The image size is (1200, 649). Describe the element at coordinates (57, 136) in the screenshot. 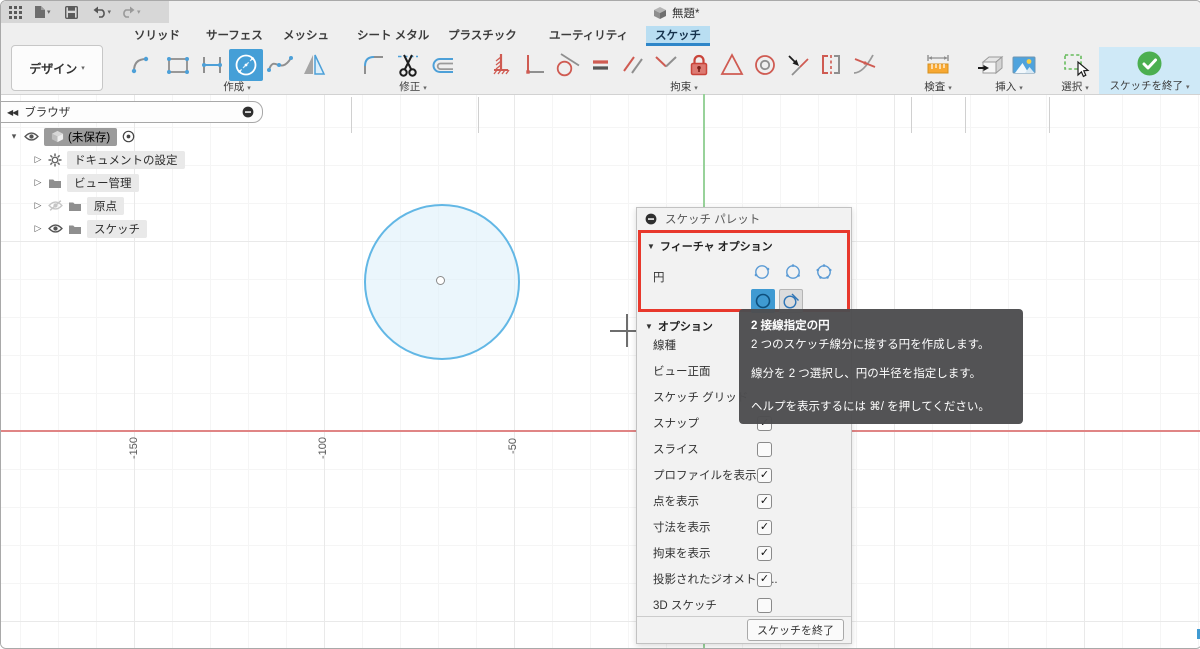

I see `component-cube-icon` at that location.